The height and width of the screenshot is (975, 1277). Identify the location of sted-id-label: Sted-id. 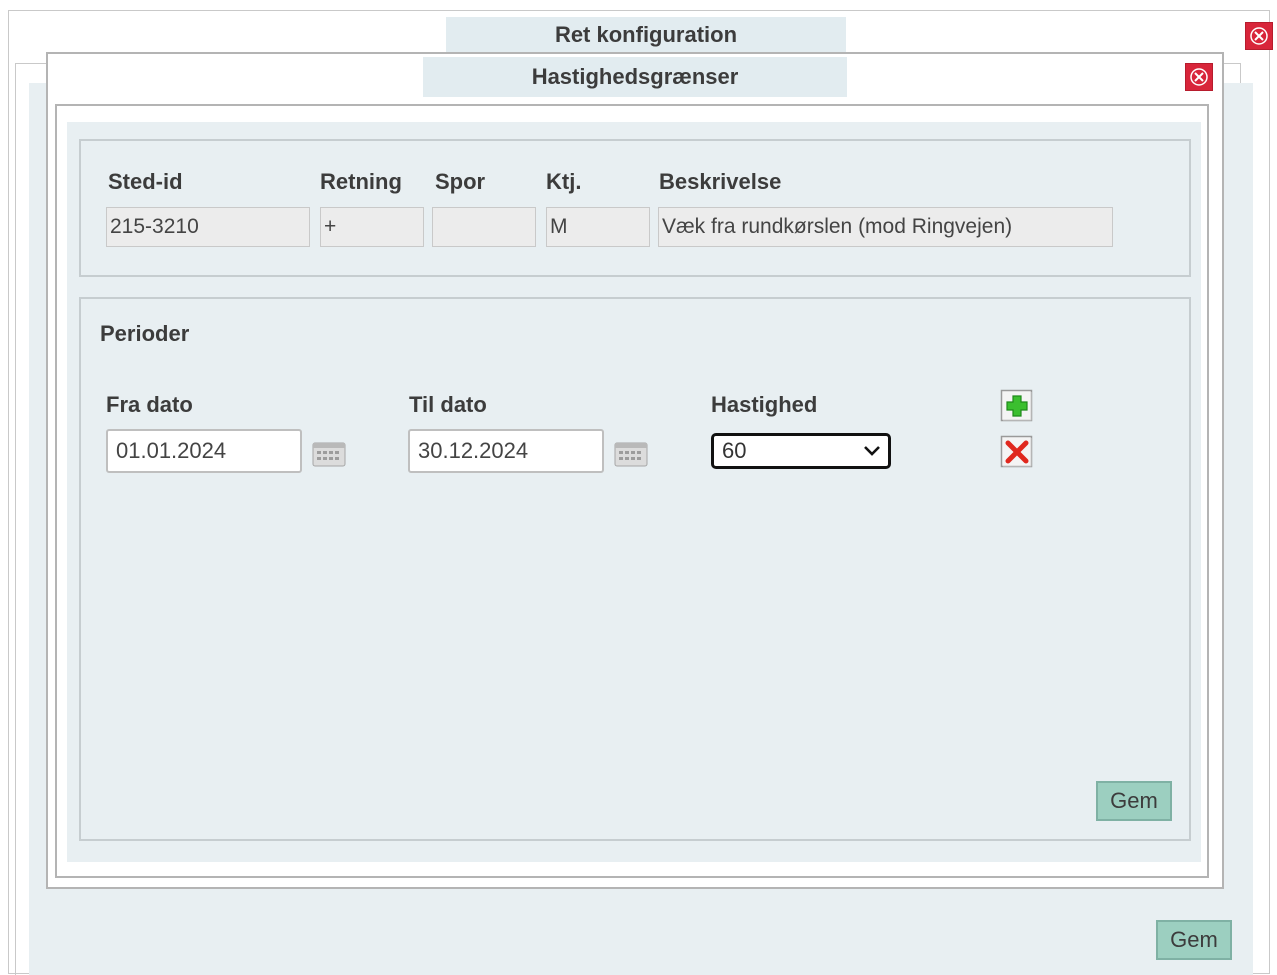
(145, 181).